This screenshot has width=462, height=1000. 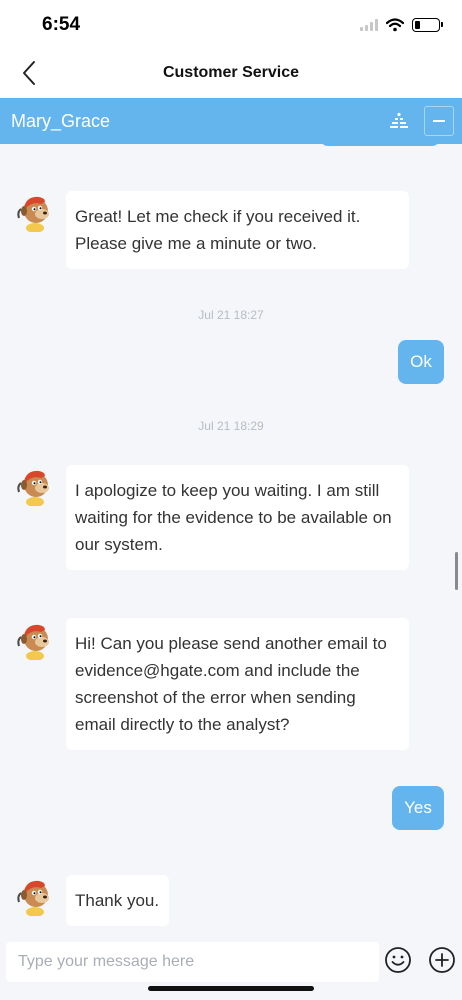 I want to click on message-timestamp: Jul 21 18:29, so click(x=231, y=426).